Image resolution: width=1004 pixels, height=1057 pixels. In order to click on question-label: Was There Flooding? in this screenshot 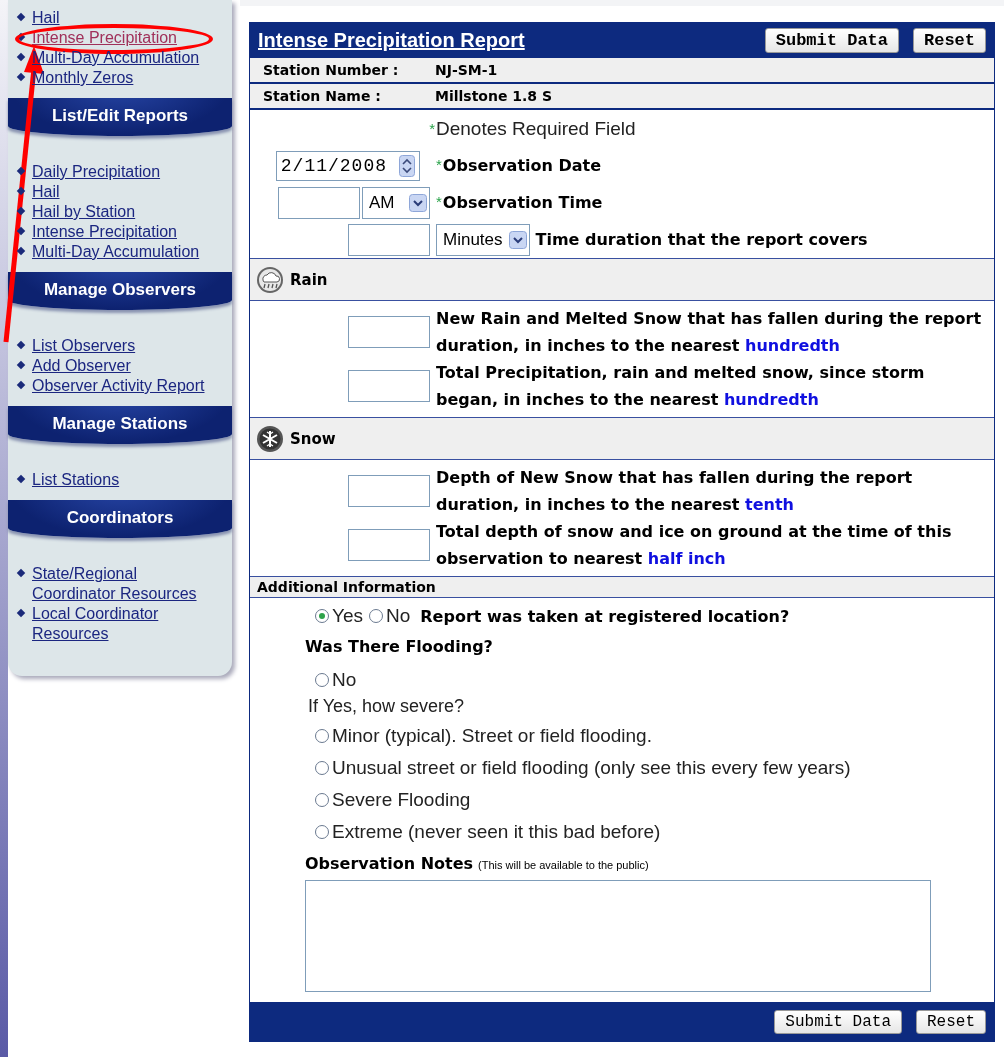, I will do `click(399, 647)`.